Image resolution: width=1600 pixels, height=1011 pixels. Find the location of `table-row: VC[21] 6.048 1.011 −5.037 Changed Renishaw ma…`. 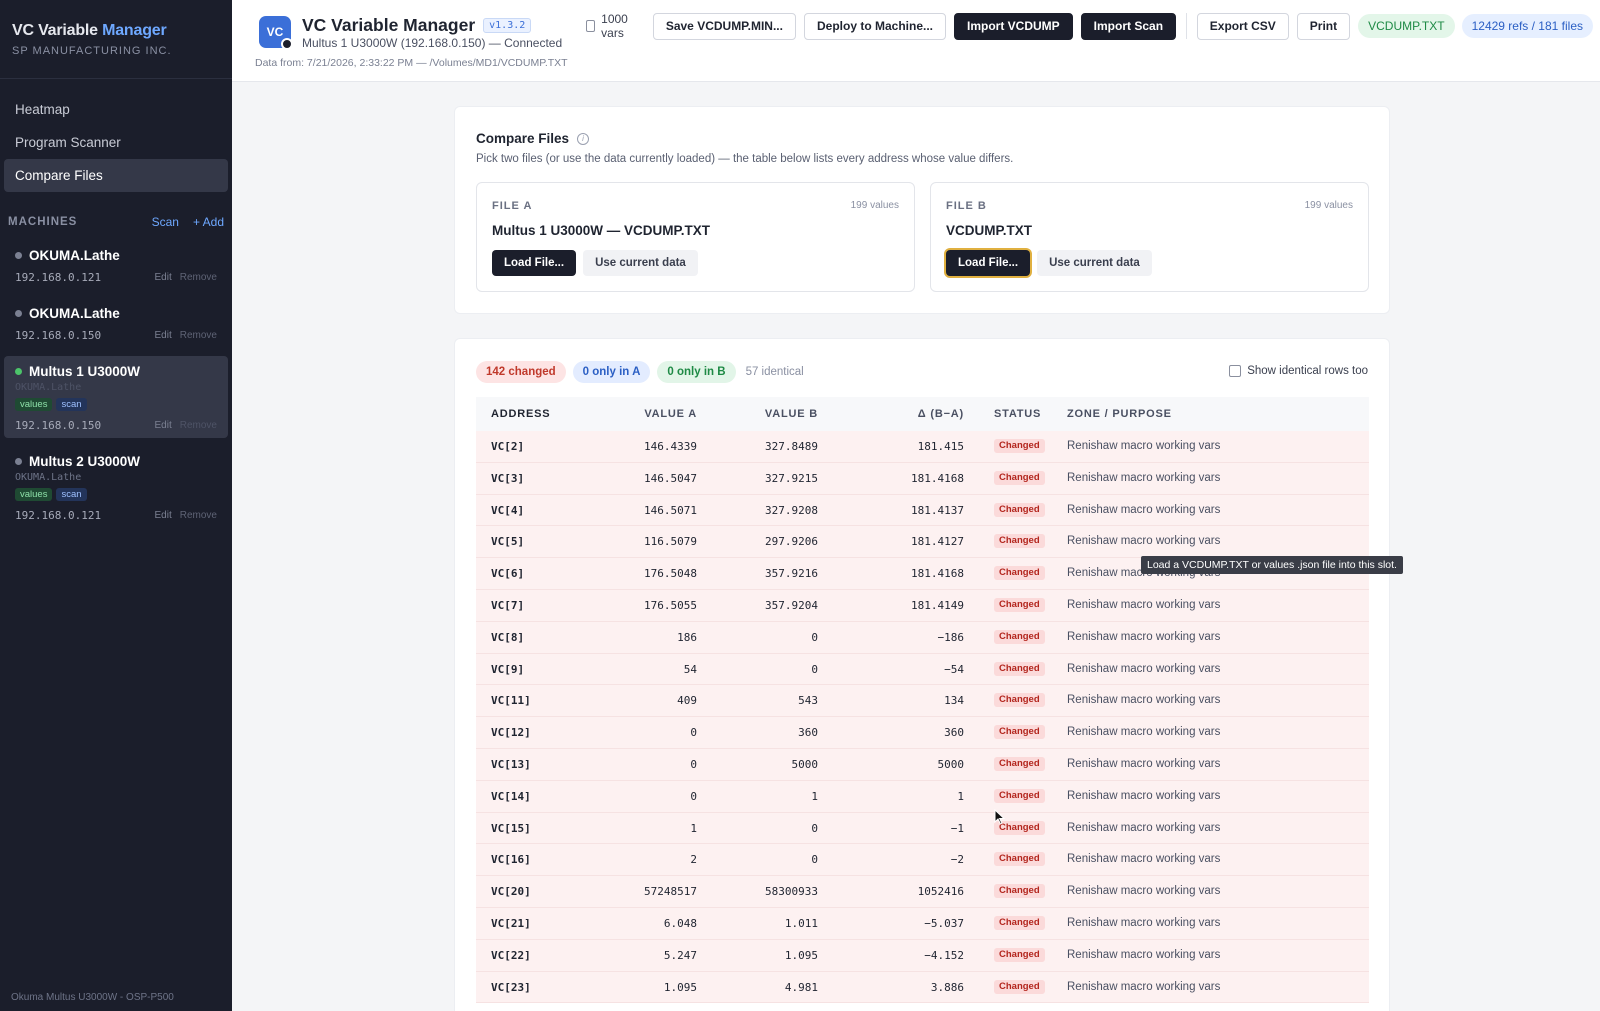

table-row: VC[21] 6.048 1.011 −5.037 Changed Renishaw ma… is located at coordinates (922, 923).